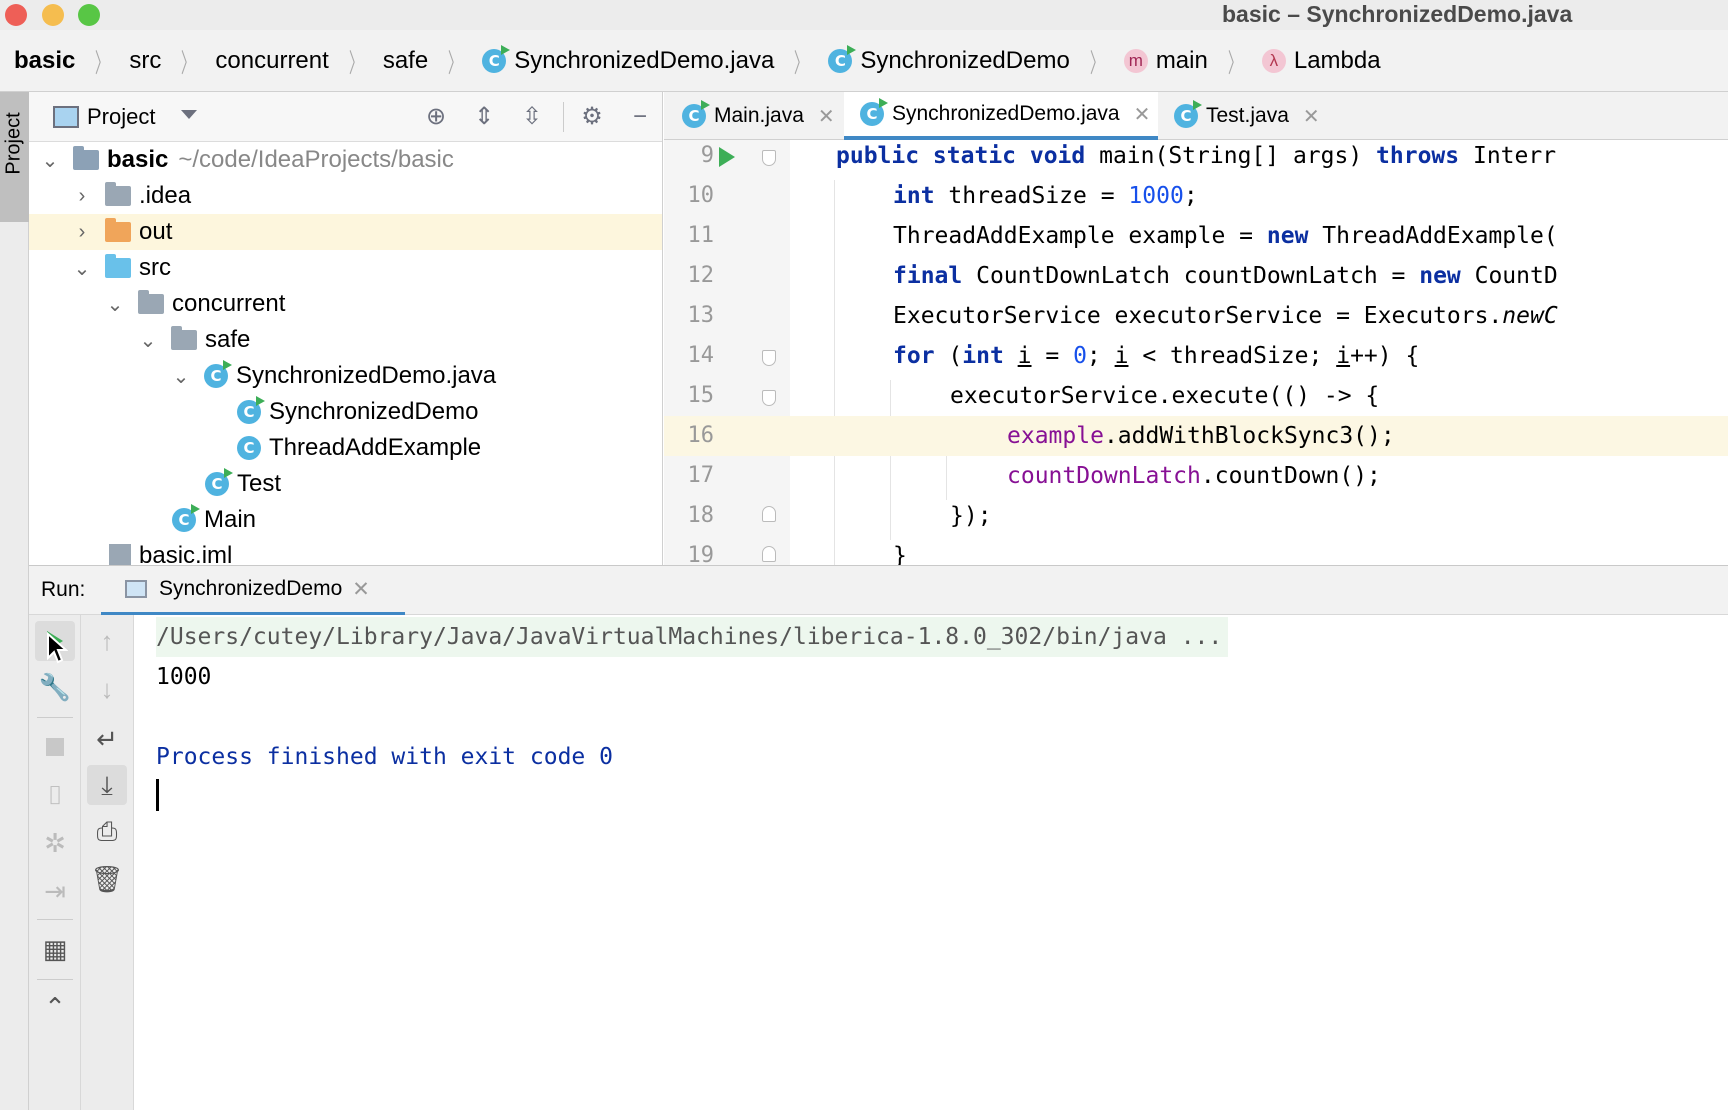 The image size is (1728, 1110). I want to click on breadcrumb-label: SynchronizedDemo, so click(965, 60).